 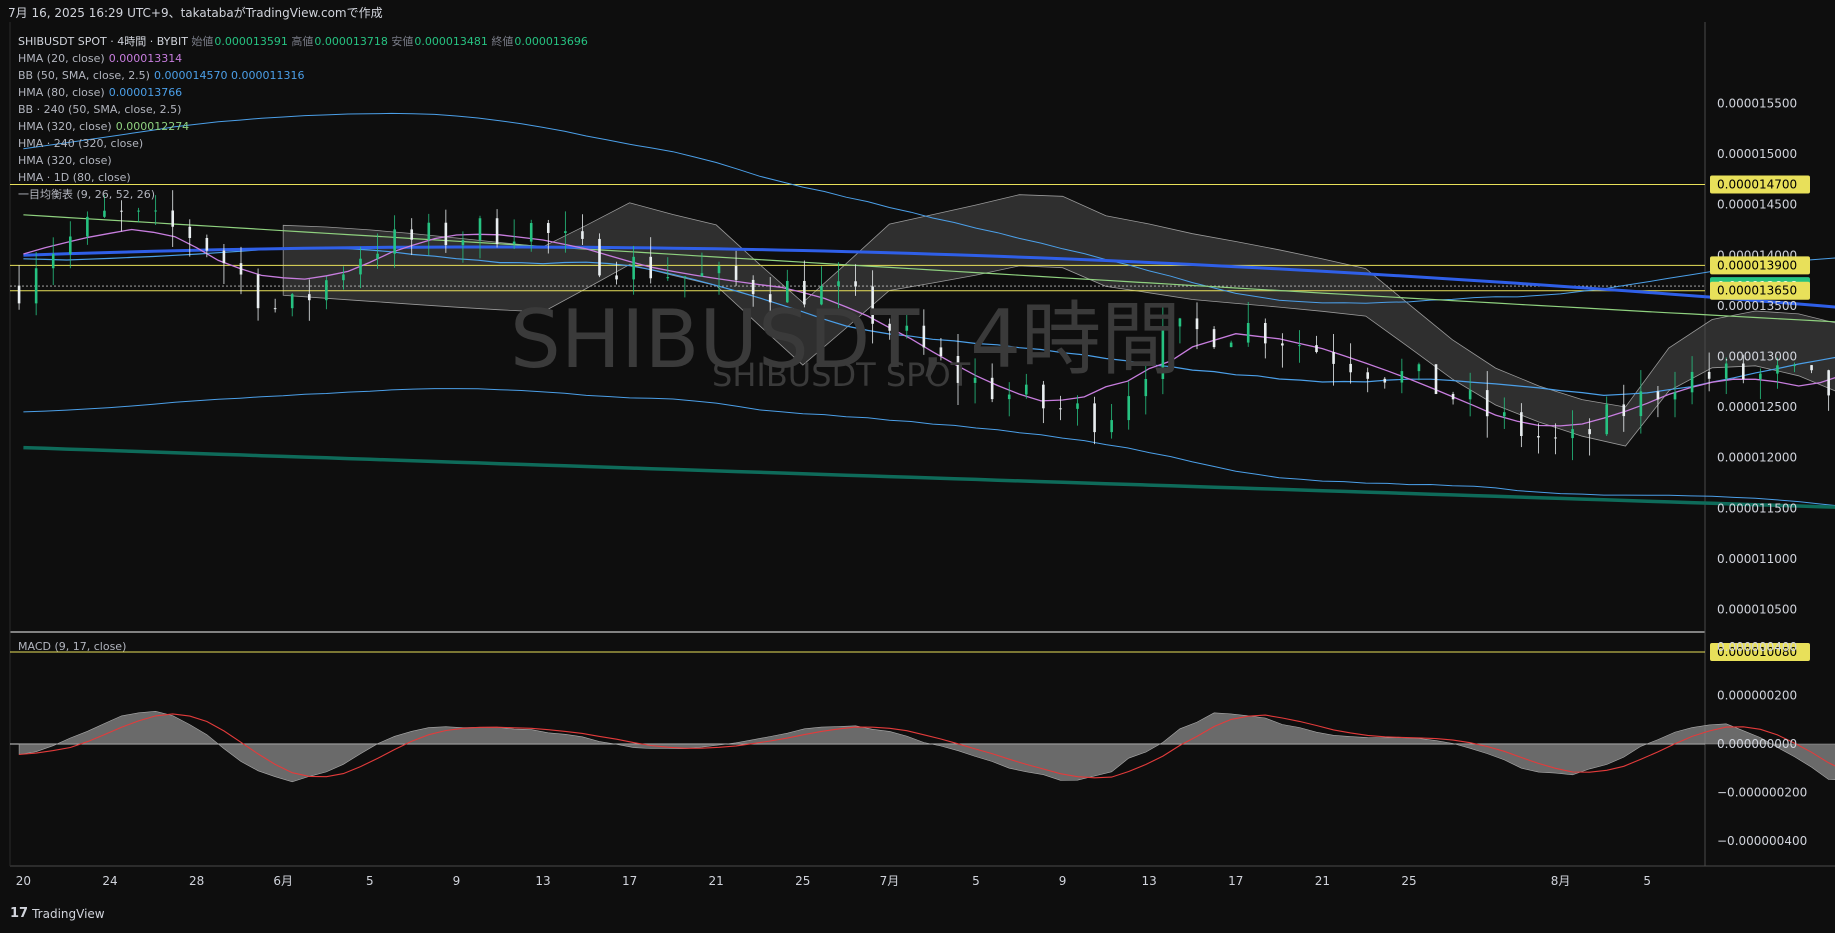 What do you see at coordinates (303, 143) in the screenshot?
I see `indicator-row: HMA · 240 (320, close)` at bounding box center [303, 143].